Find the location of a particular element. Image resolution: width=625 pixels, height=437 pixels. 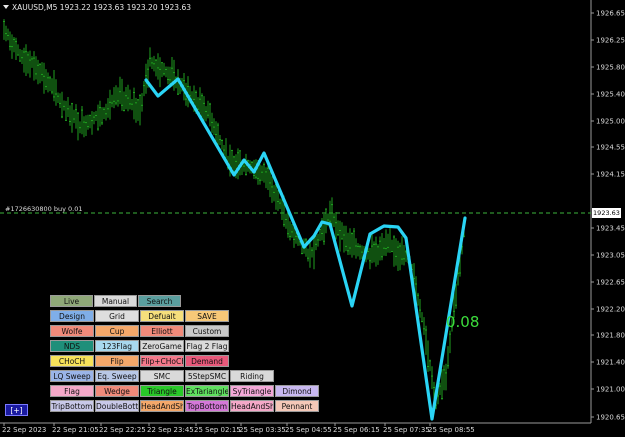

price-tick-label: 1920.65 is located at coordinates (610, 418).